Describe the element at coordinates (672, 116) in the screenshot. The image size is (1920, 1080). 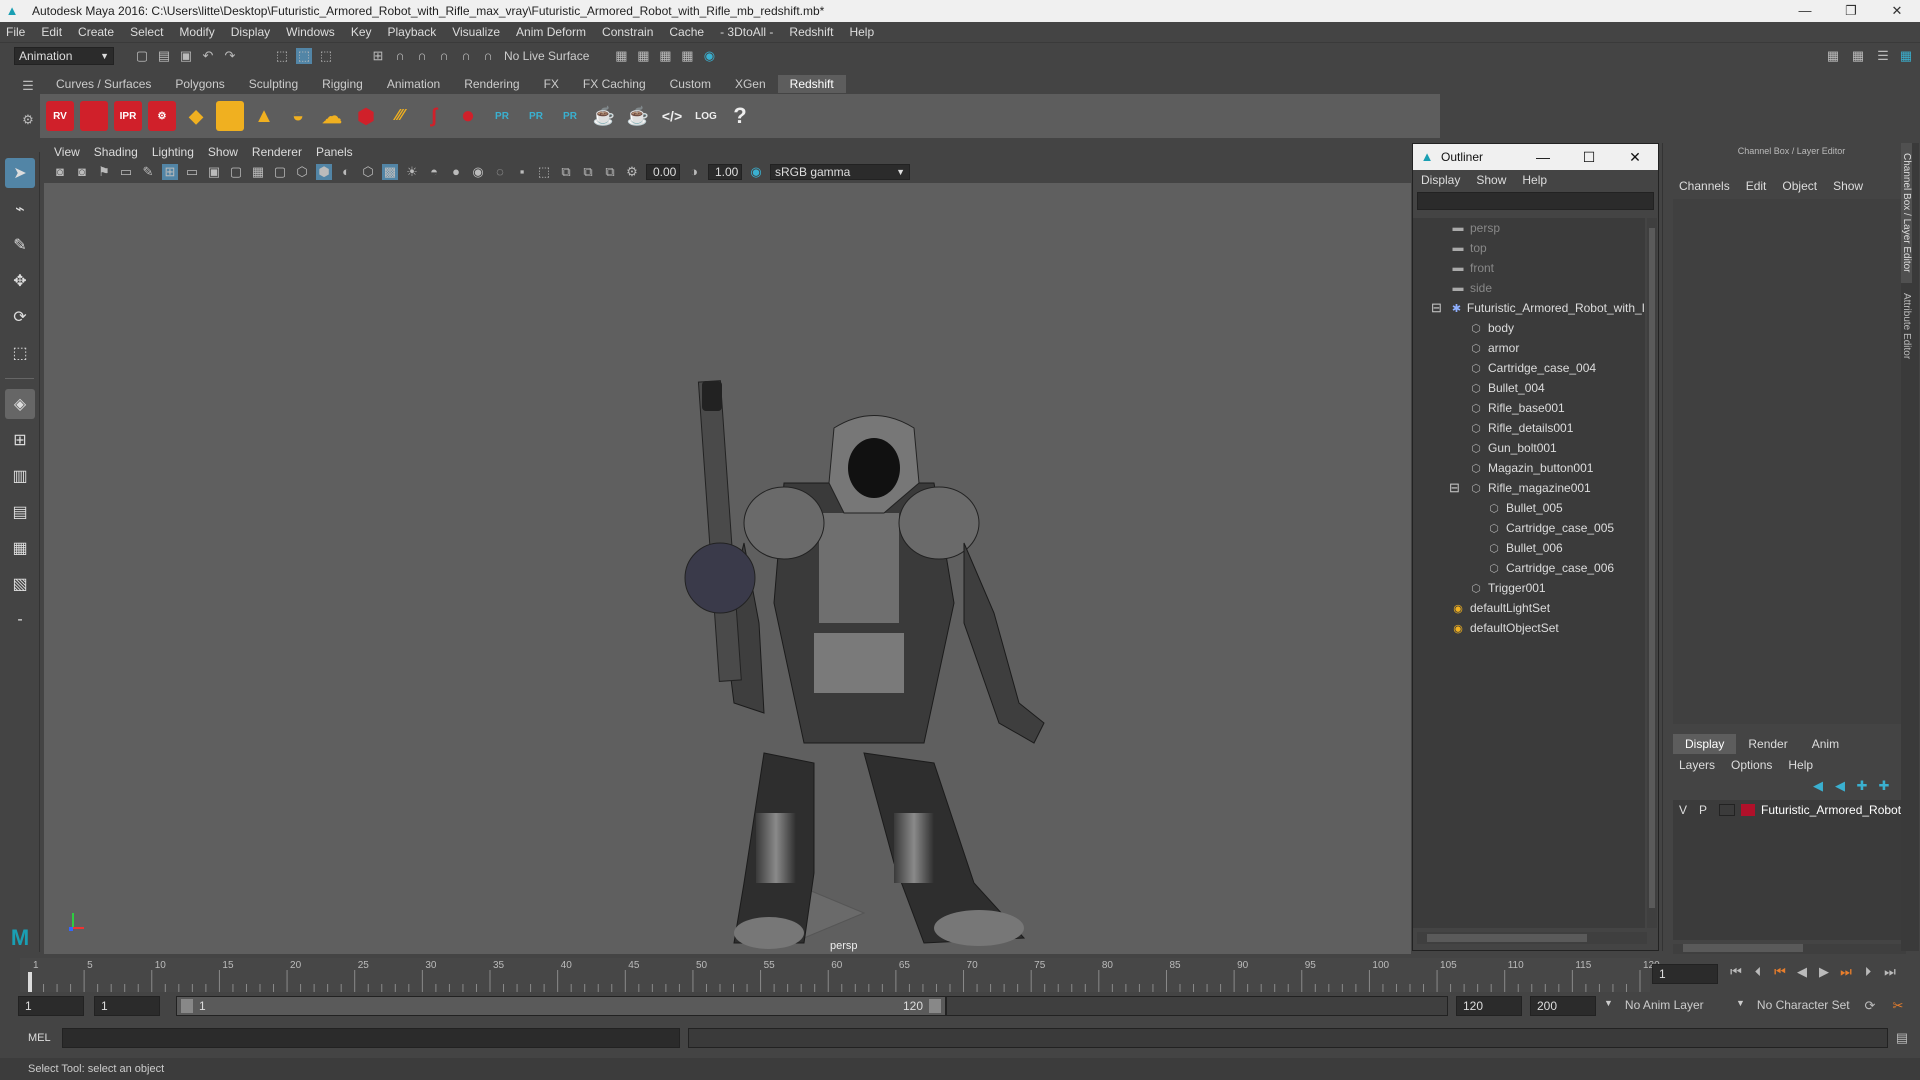
I see `rs-script-icon: </>` at that location.